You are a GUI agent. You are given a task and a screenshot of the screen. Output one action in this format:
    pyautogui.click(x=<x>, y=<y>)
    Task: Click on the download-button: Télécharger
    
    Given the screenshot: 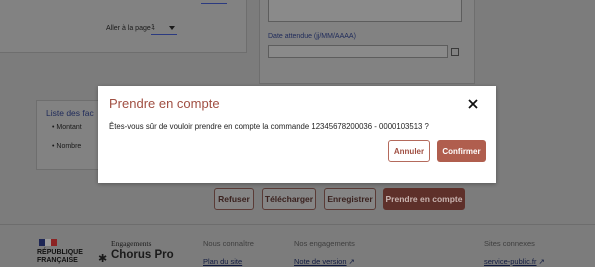 What is the action you would take?
    pyautogui.click(x=289, y=199)
    